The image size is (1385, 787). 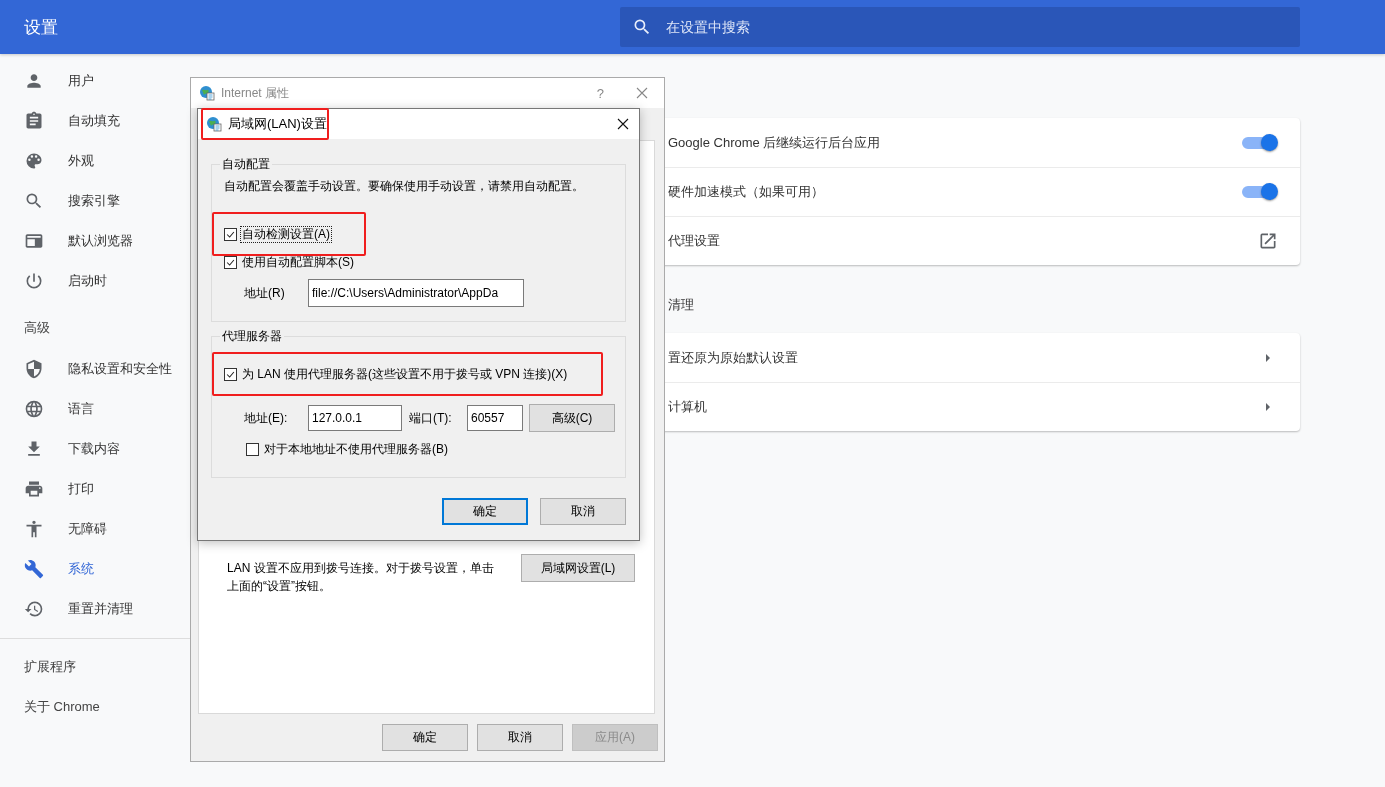 What do you see at coordinates (34, 409) in the screenshot?
I see `globe-icon` at bounding box center [34, 409].